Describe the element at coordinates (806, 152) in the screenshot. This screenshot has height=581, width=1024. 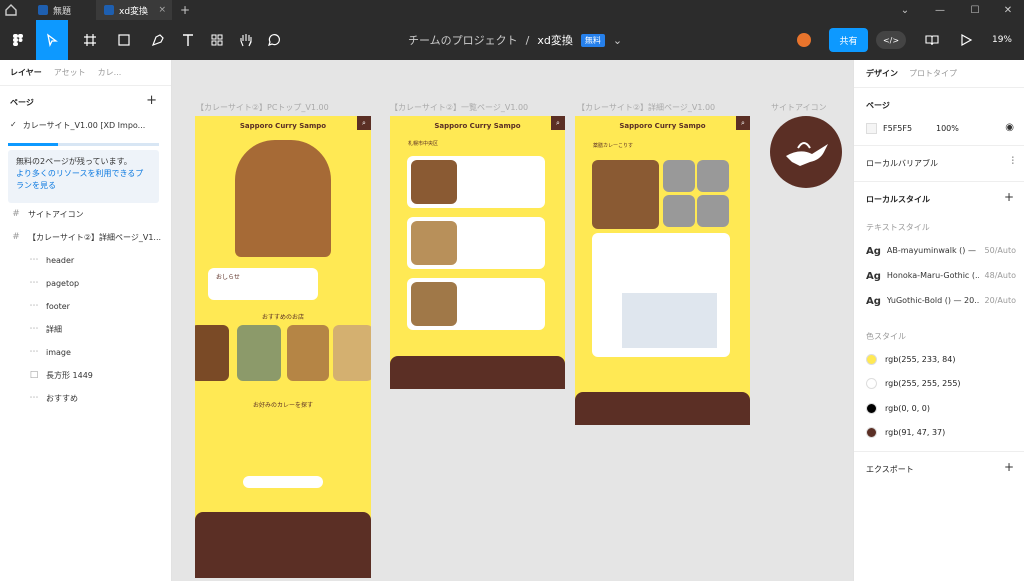
I see `site-icon-frame` at that location.